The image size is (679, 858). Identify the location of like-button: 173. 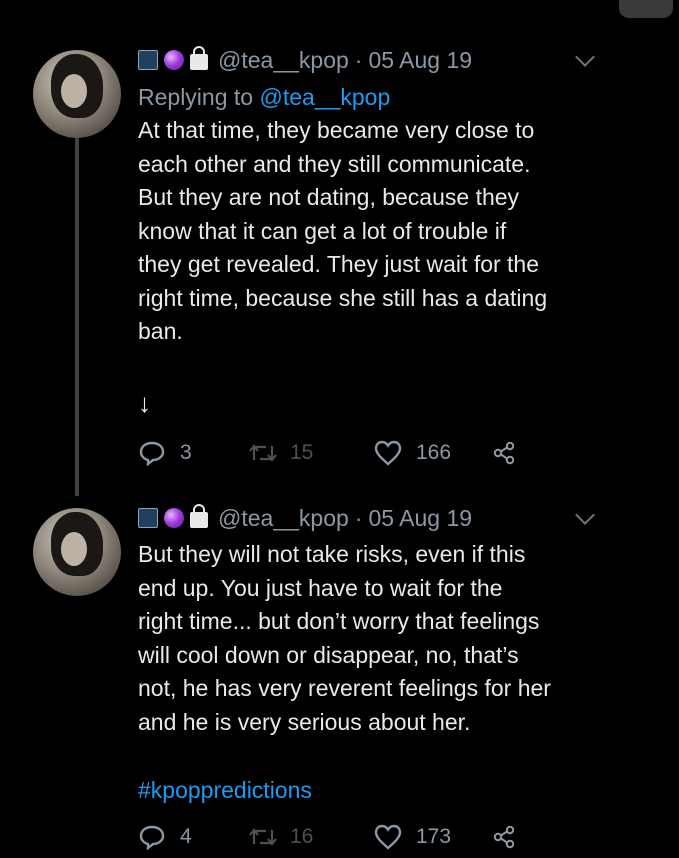
(433, 837).